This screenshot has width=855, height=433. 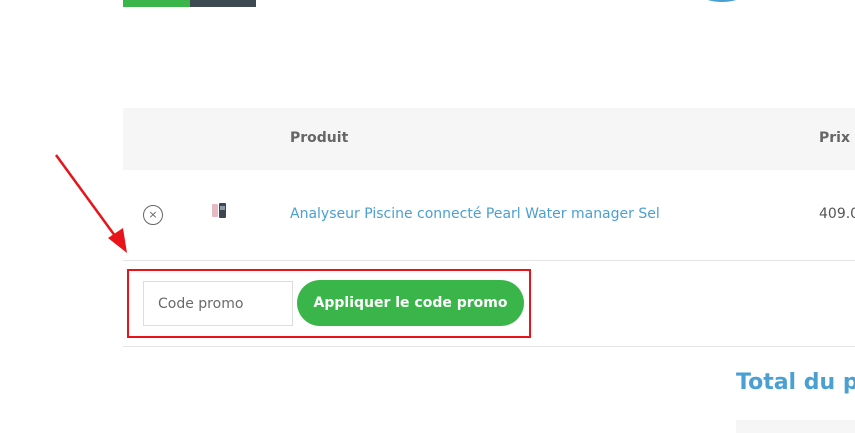 What do you see at coordinates (219, 211) in the screenshot?
I see `product-thumbnail` at bounding box center [219, 211].